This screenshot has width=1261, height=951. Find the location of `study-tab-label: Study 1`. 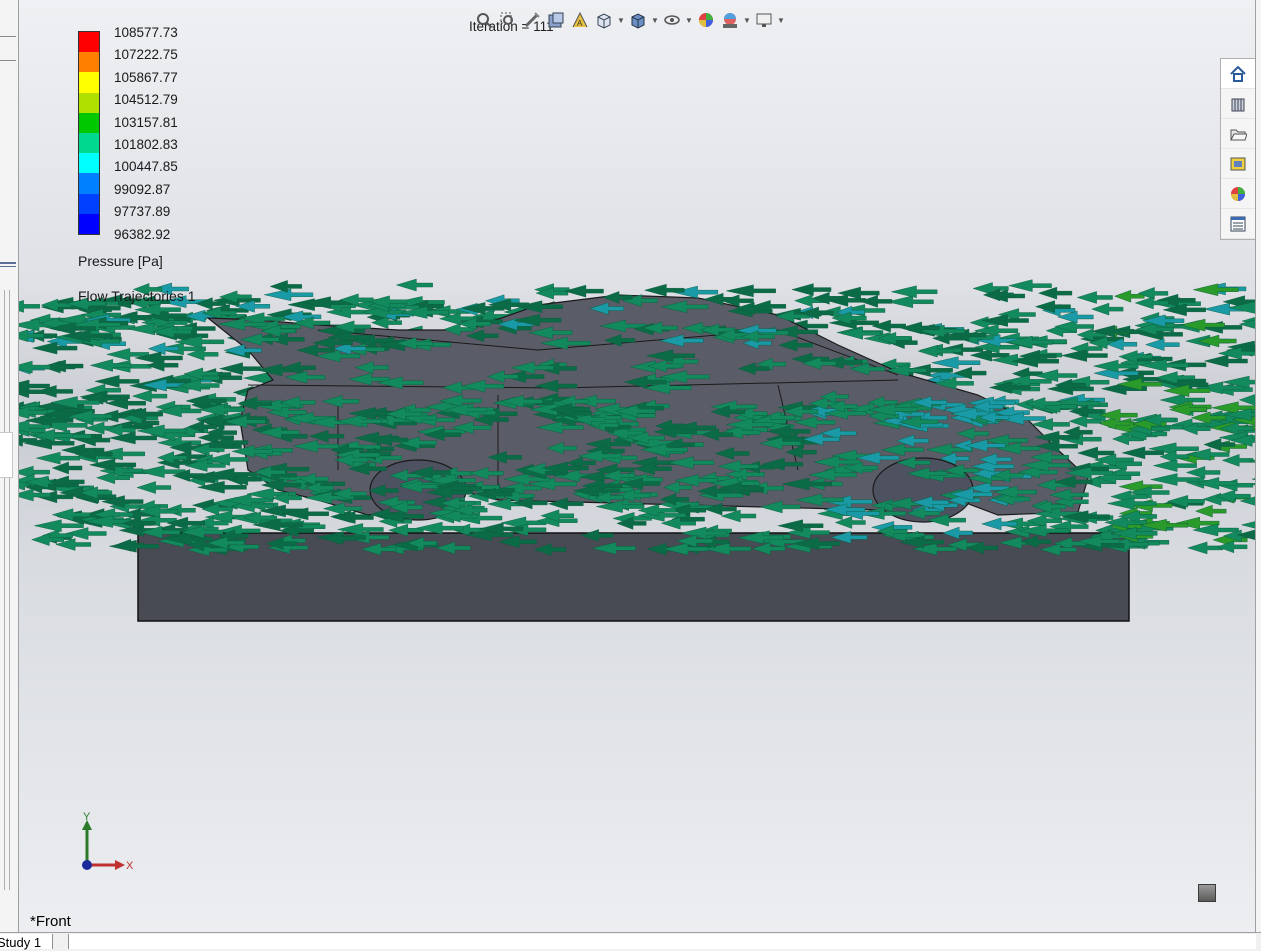

study-tab-label: Study 1 is located at coordinates (21, 942).